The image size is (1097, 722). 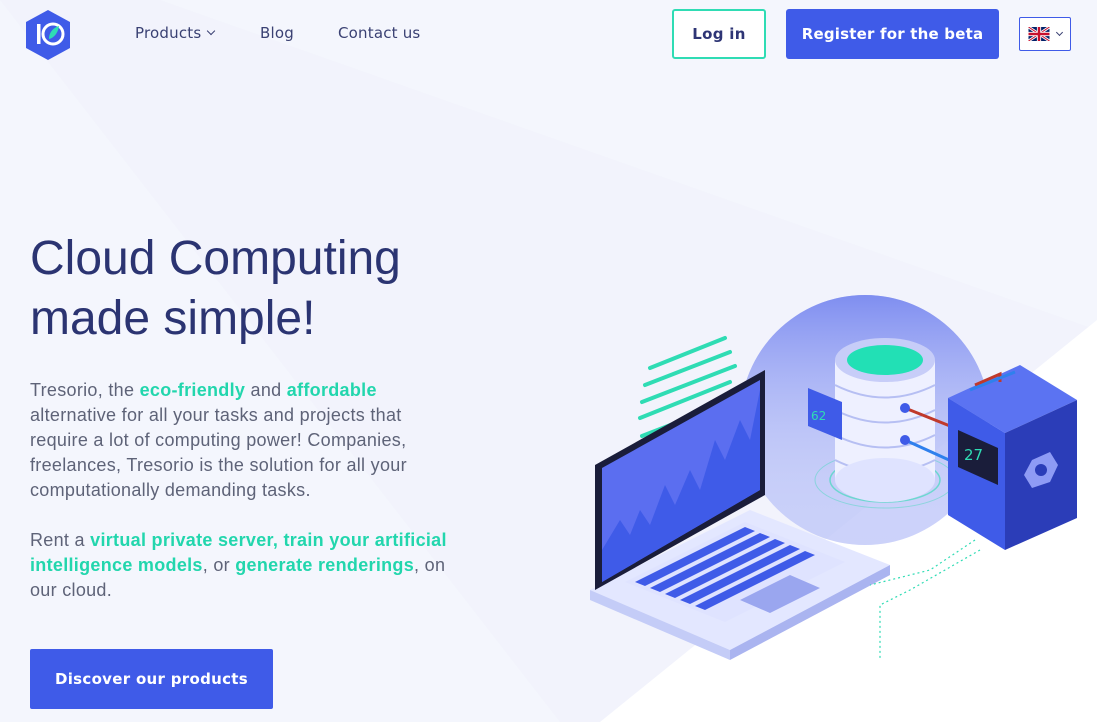 I want to click on temp-large-value: 27, so click(x=973, y=455).